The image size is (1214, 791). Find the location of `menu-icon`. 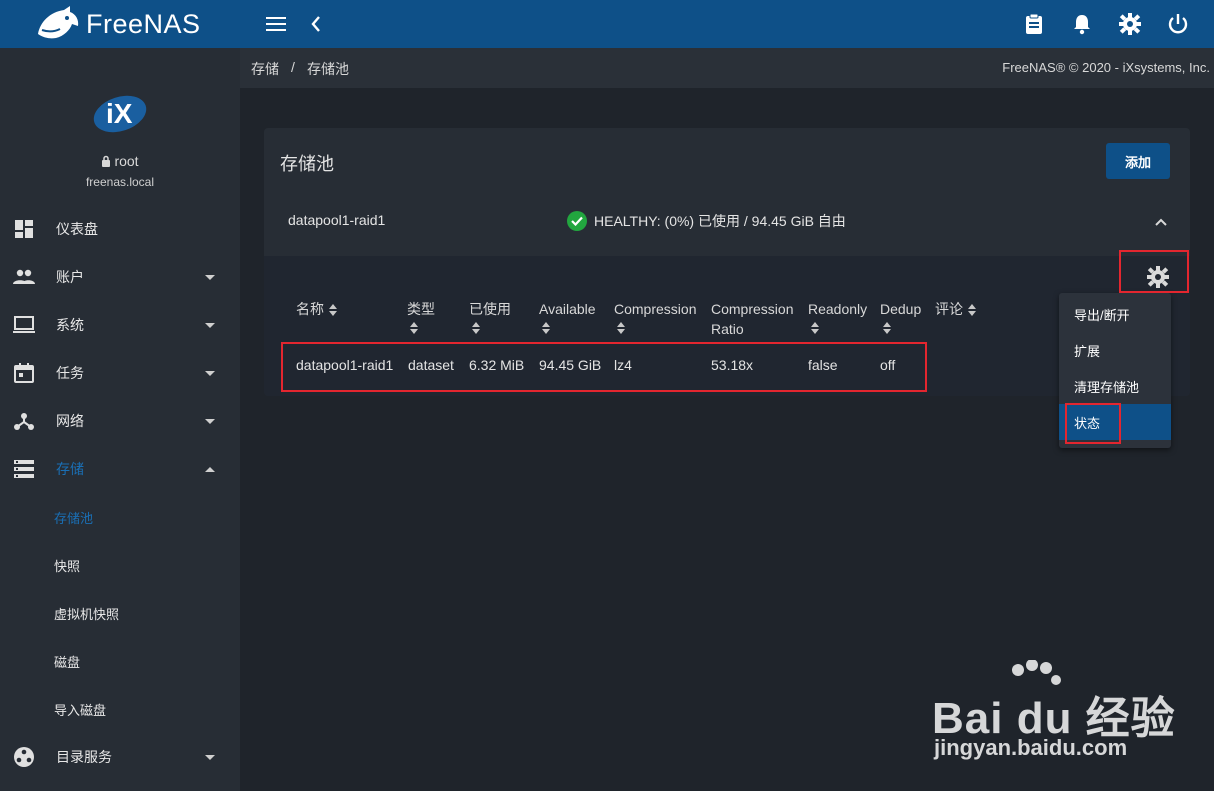

menu-icon is located at coordinates (276, 24).